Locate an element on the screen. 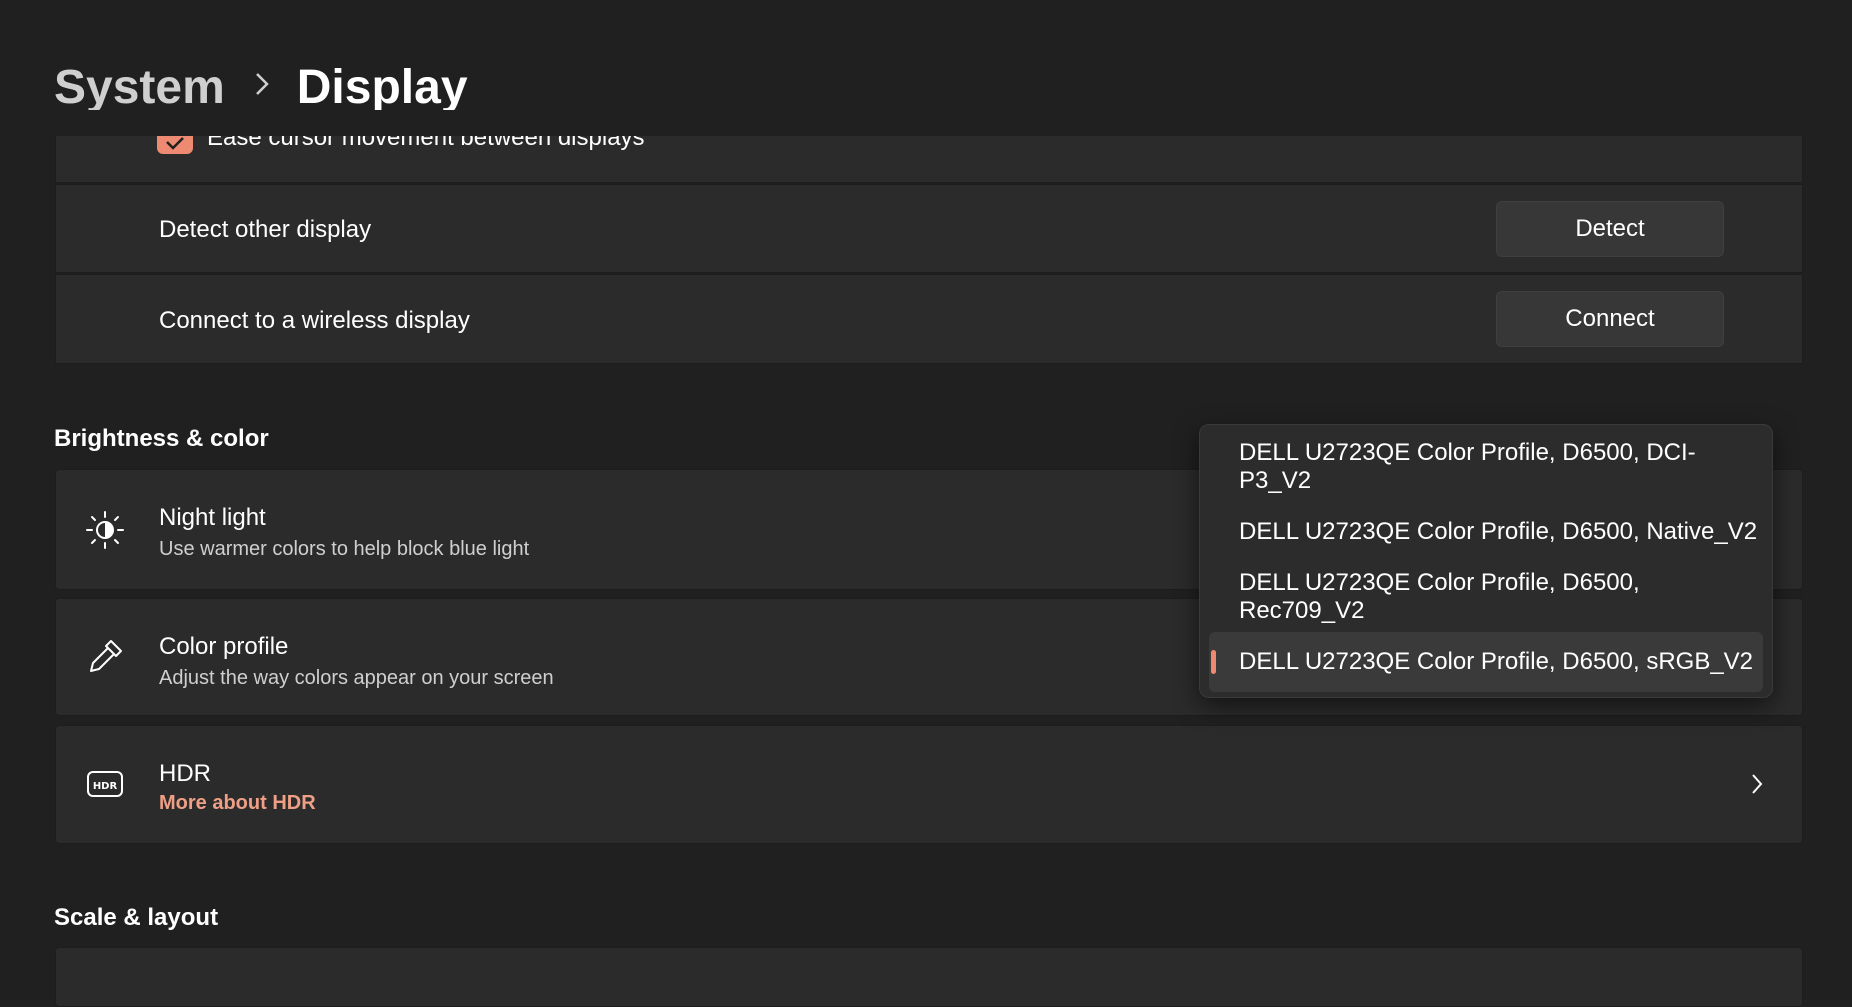 This screenshot has width=1852, height=1007. eyedropper-icon is located at coordinates (105, 657).